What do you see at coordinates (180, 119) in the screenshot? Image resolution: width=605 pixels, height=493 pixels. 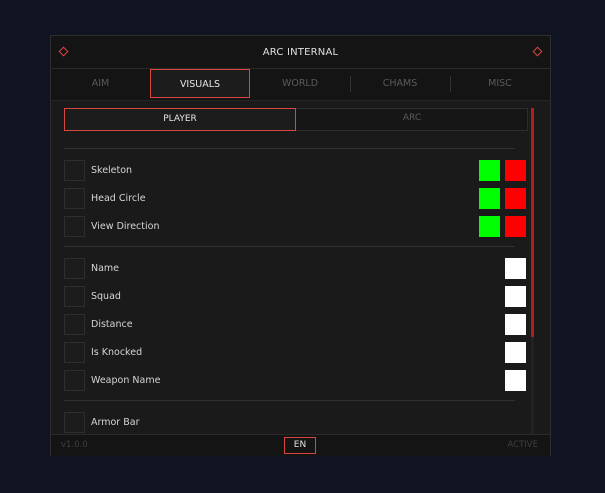 I see `subtab-player: PLAYER` at bounding box center [180, 119].